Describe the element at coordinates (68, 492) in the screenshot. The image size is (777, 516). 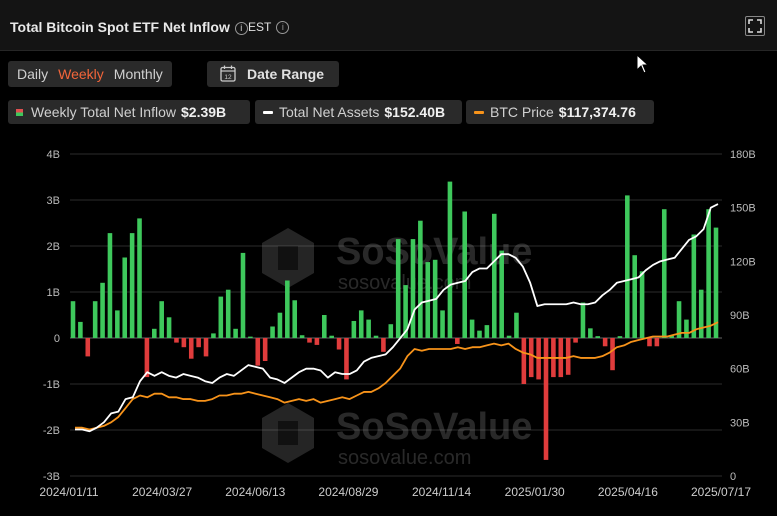
I see `x-axis-tick: 2024/01/11` at that location.